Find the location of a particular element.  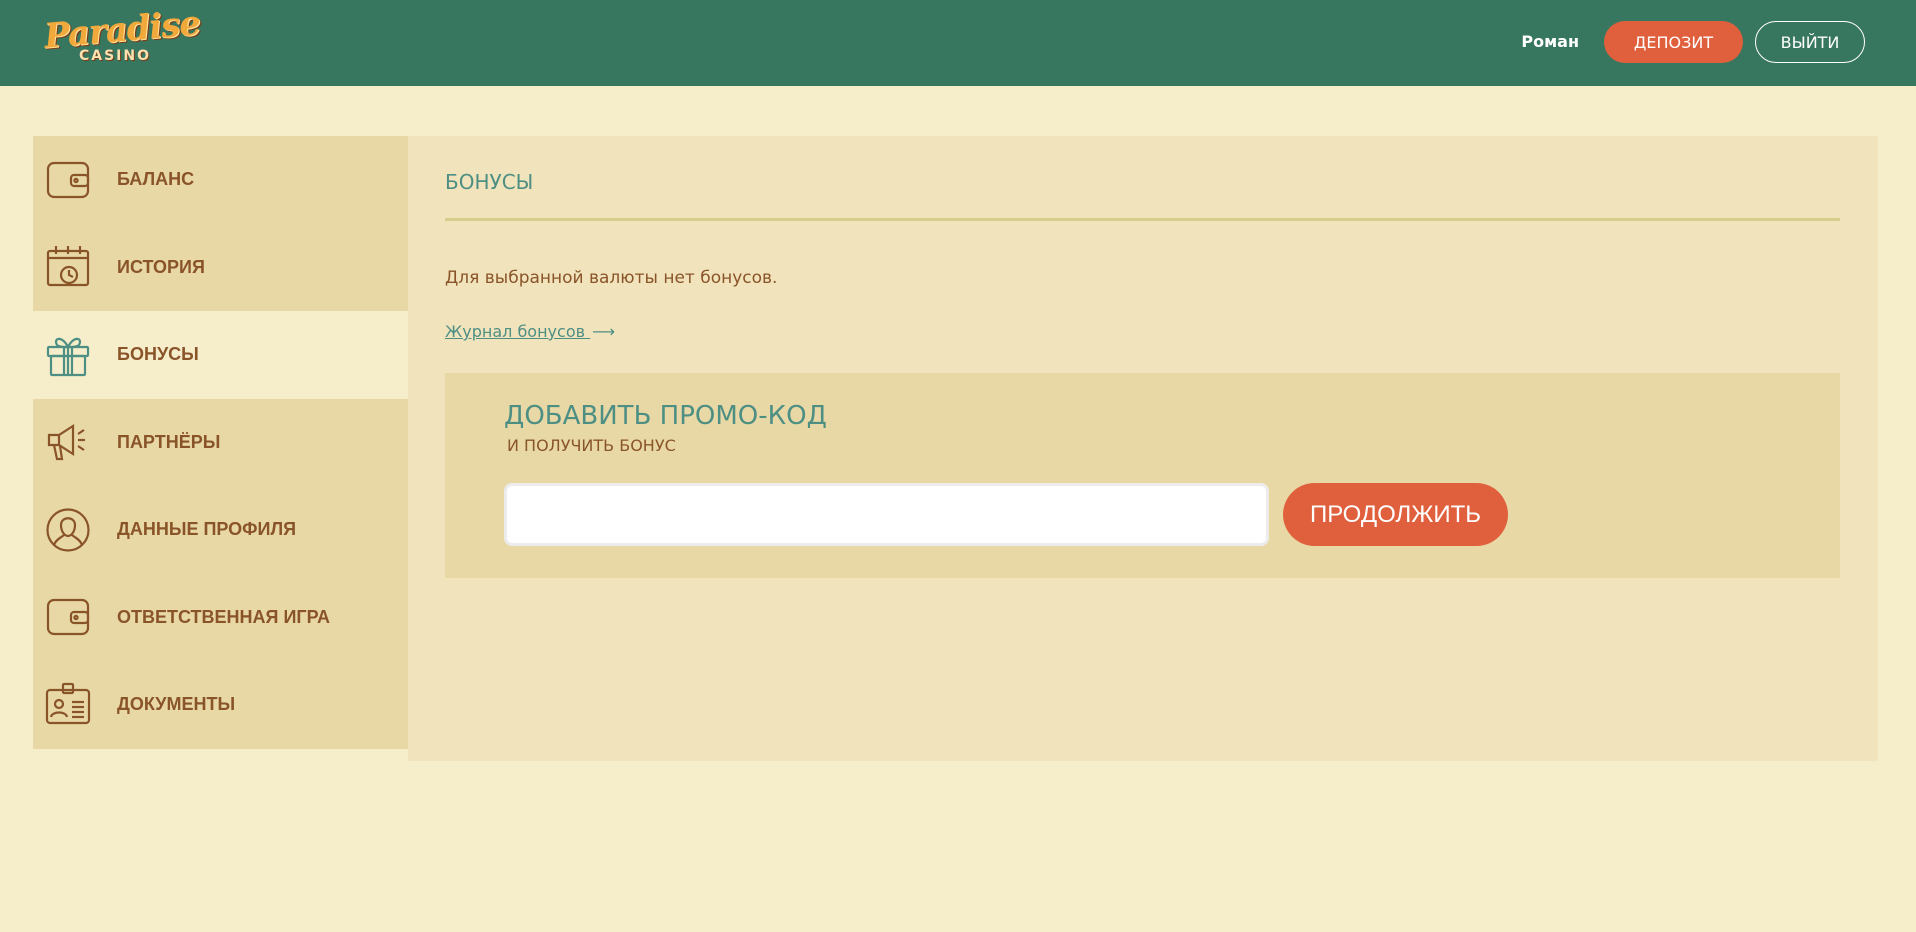

sidebar-item-documents: ДОКУМЕНТЫ is located at coordinates (220, 705).